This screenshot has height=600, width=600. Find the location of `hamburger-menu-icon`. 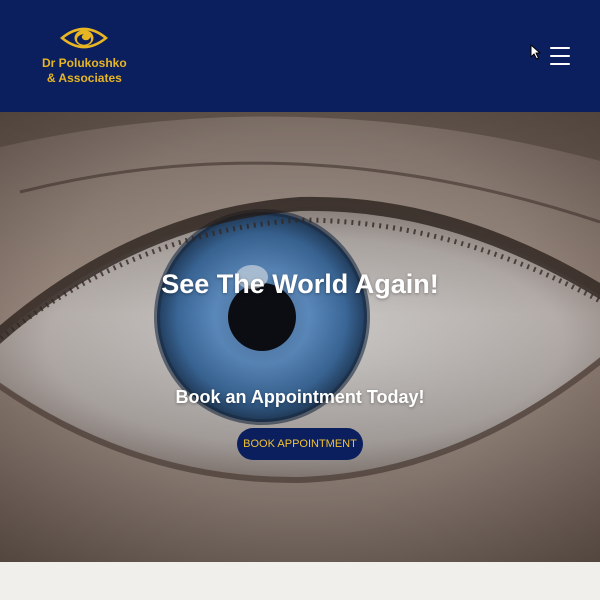

hamburger-menu-icon is located at coordinates (560, 48).